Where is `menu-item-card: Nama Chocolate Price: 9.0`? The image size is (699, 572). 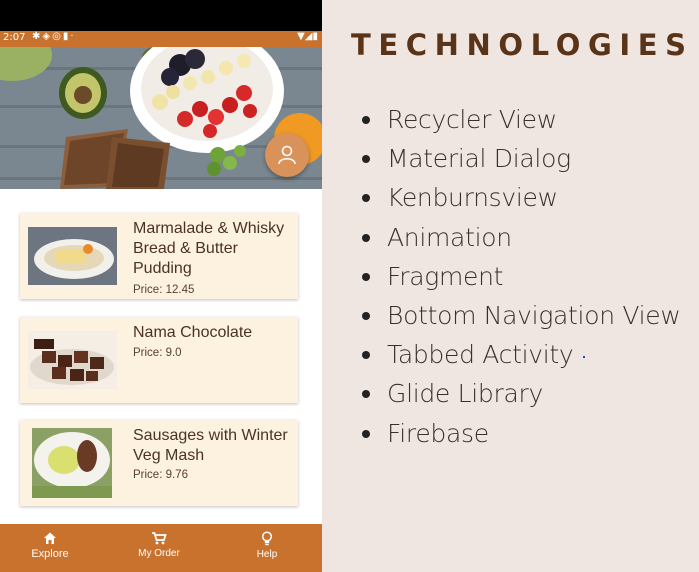
menu-item-card: Nama Chocolate Price: 9.0 is located at coordinates (159, 360).